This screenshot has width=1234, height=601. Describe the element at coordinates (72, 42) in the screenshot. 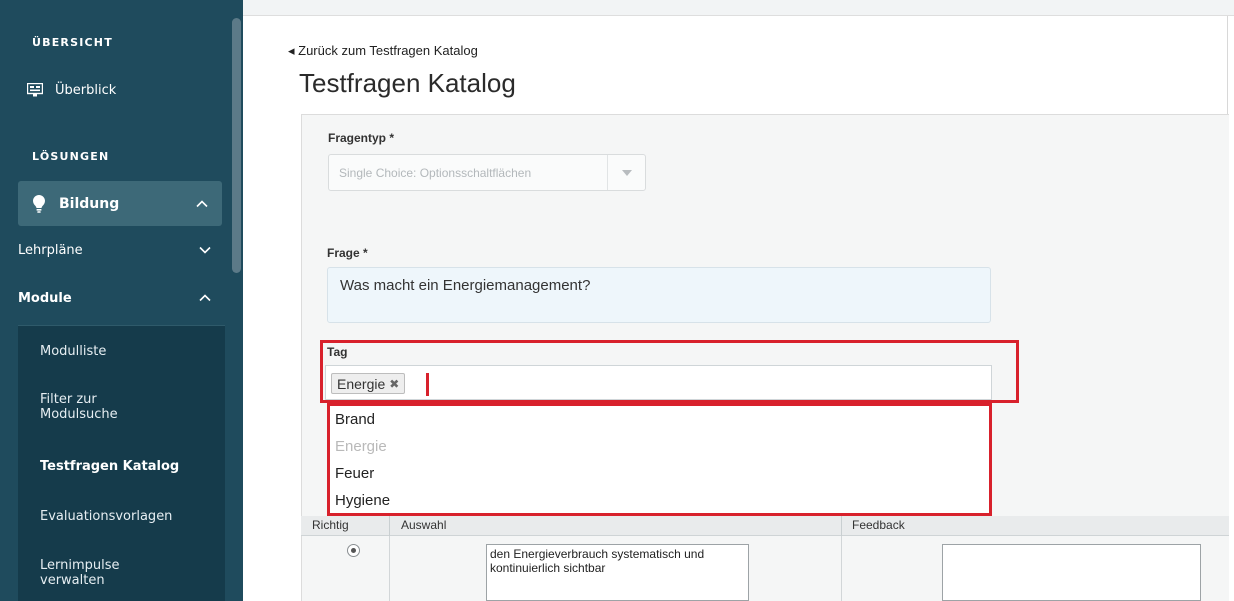

I see `section-heading-overview: ÜBERSICHT` at that location.